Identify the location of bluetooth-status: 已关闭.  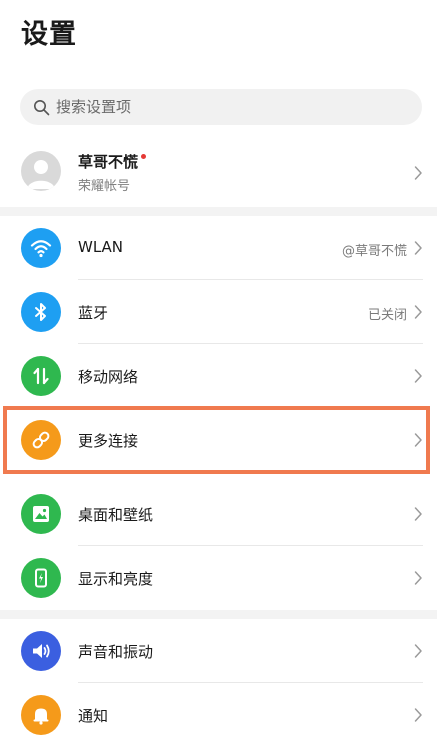
(387, 315).